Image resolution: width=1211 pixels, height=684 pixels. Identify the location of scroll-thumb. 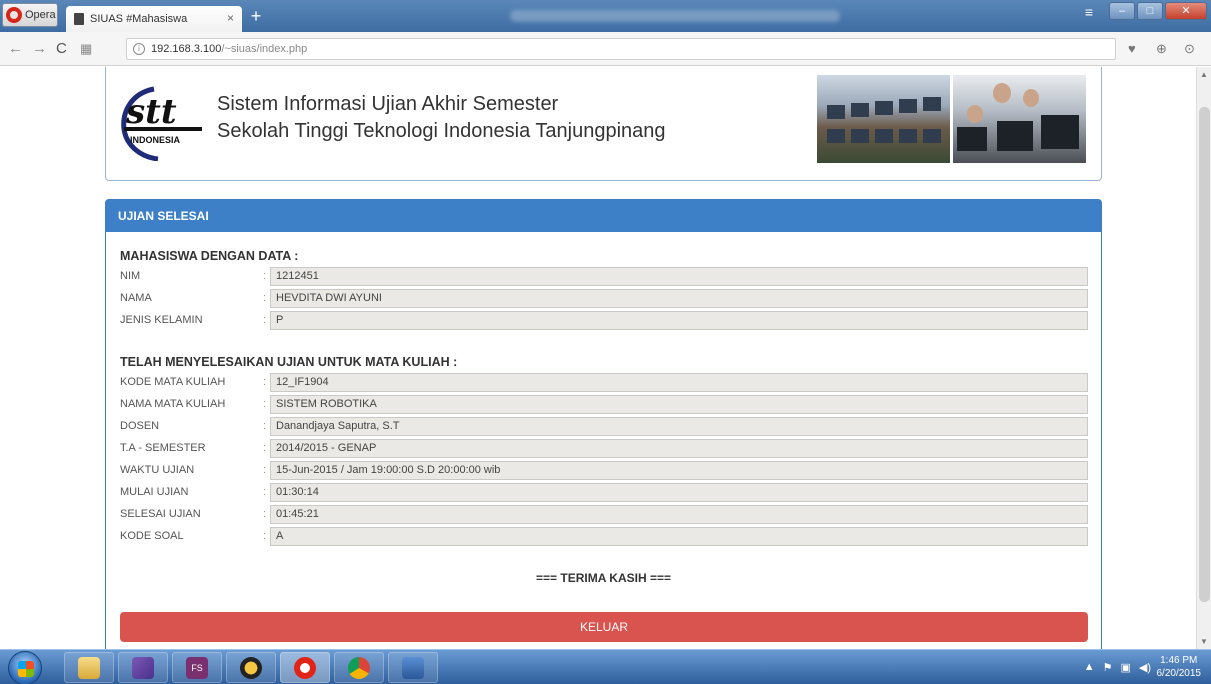
(1204, 354).